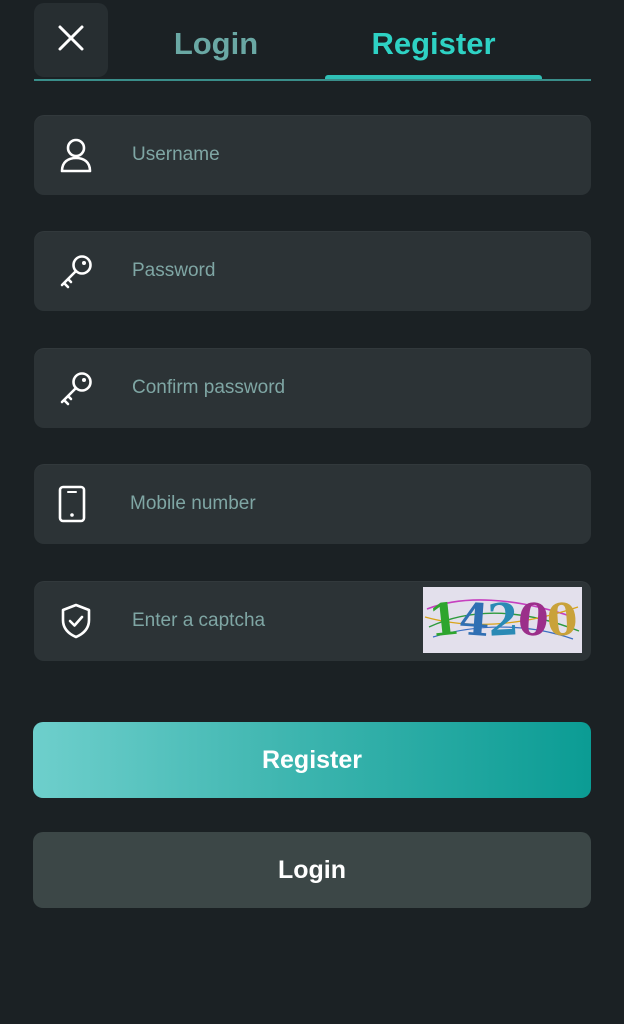 Image resolution: width=624 pixels, height=1024 pixels. Describe the element at coordinates (262, 621) in the screenshot. I see `captcha-input` at that location.